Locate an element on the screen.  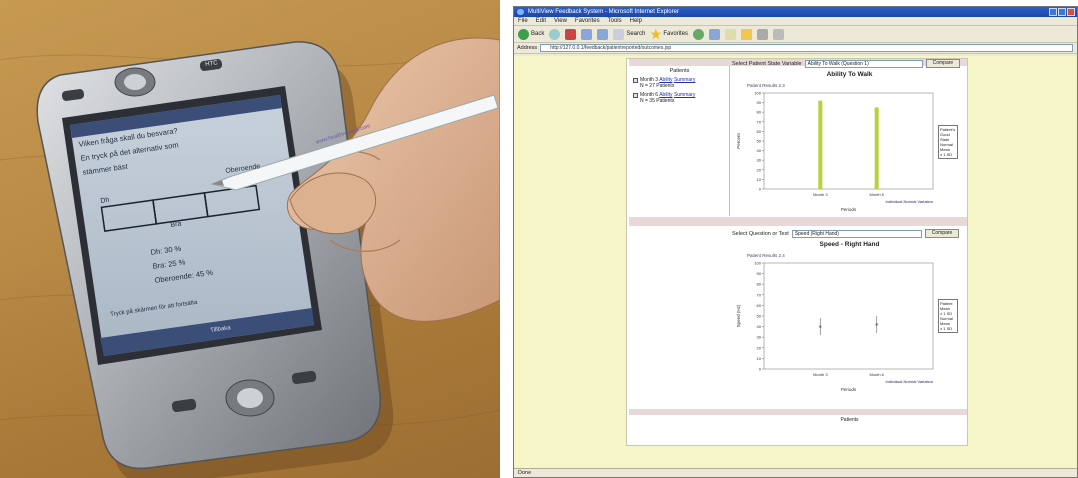
bar is located at coordinates (876, 148).